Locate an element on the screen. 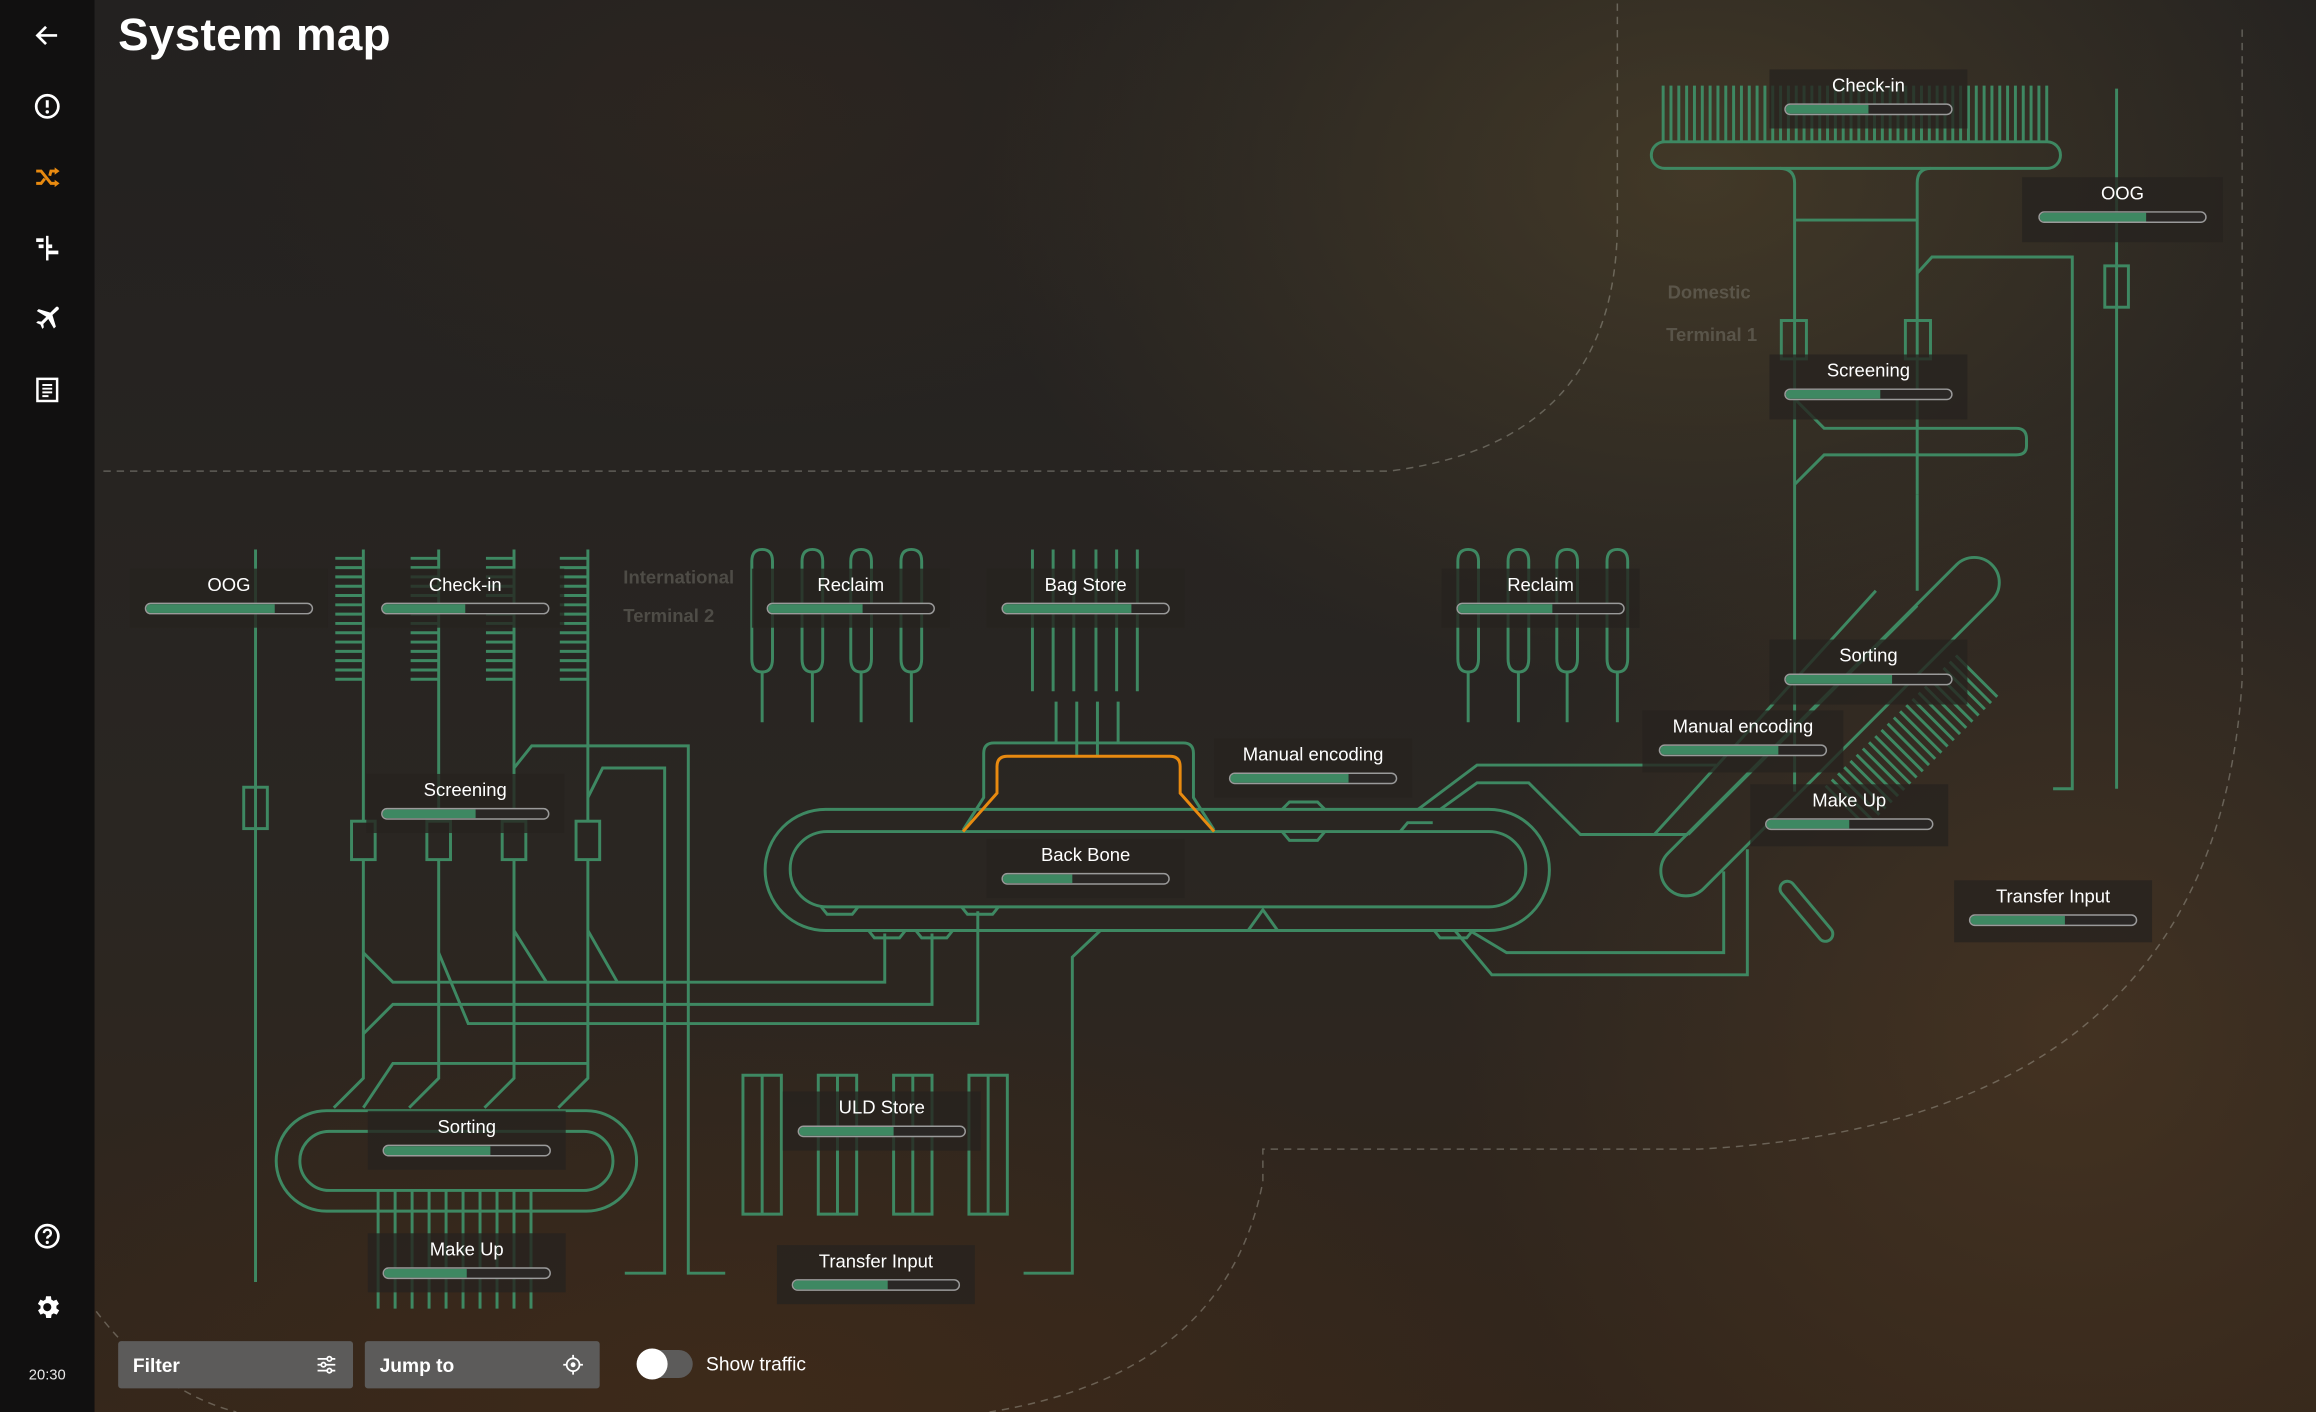 The height and width of the screenshot is (1412, 2316). checkin-desks is located at coordinates (349, 618).